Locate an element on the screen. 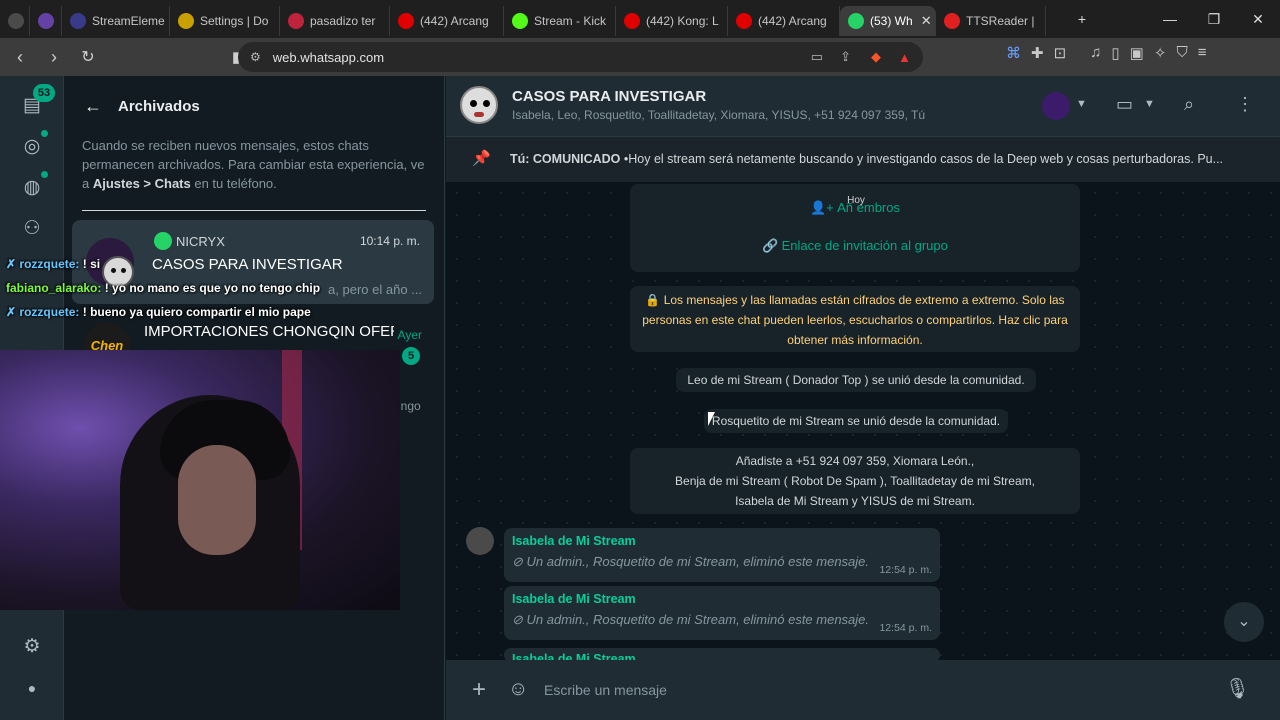  mouse-cursor is located at coordinates (711, 419).